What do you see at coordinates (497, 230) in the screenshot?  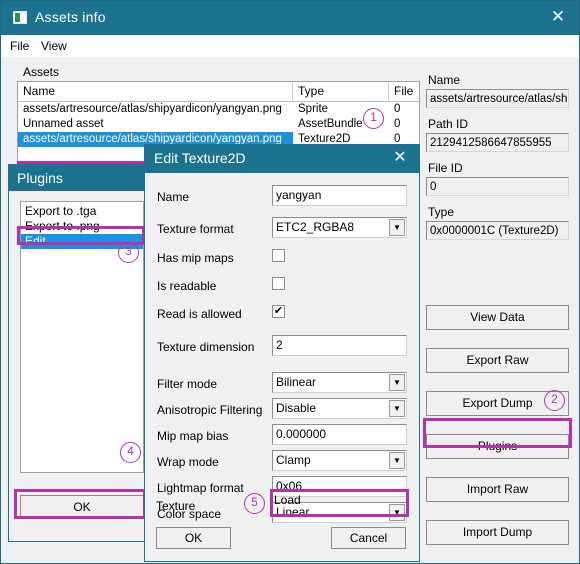 I see `field-value-type: 0x0000001C (Texture2D)` at bounding box center [497, 230].